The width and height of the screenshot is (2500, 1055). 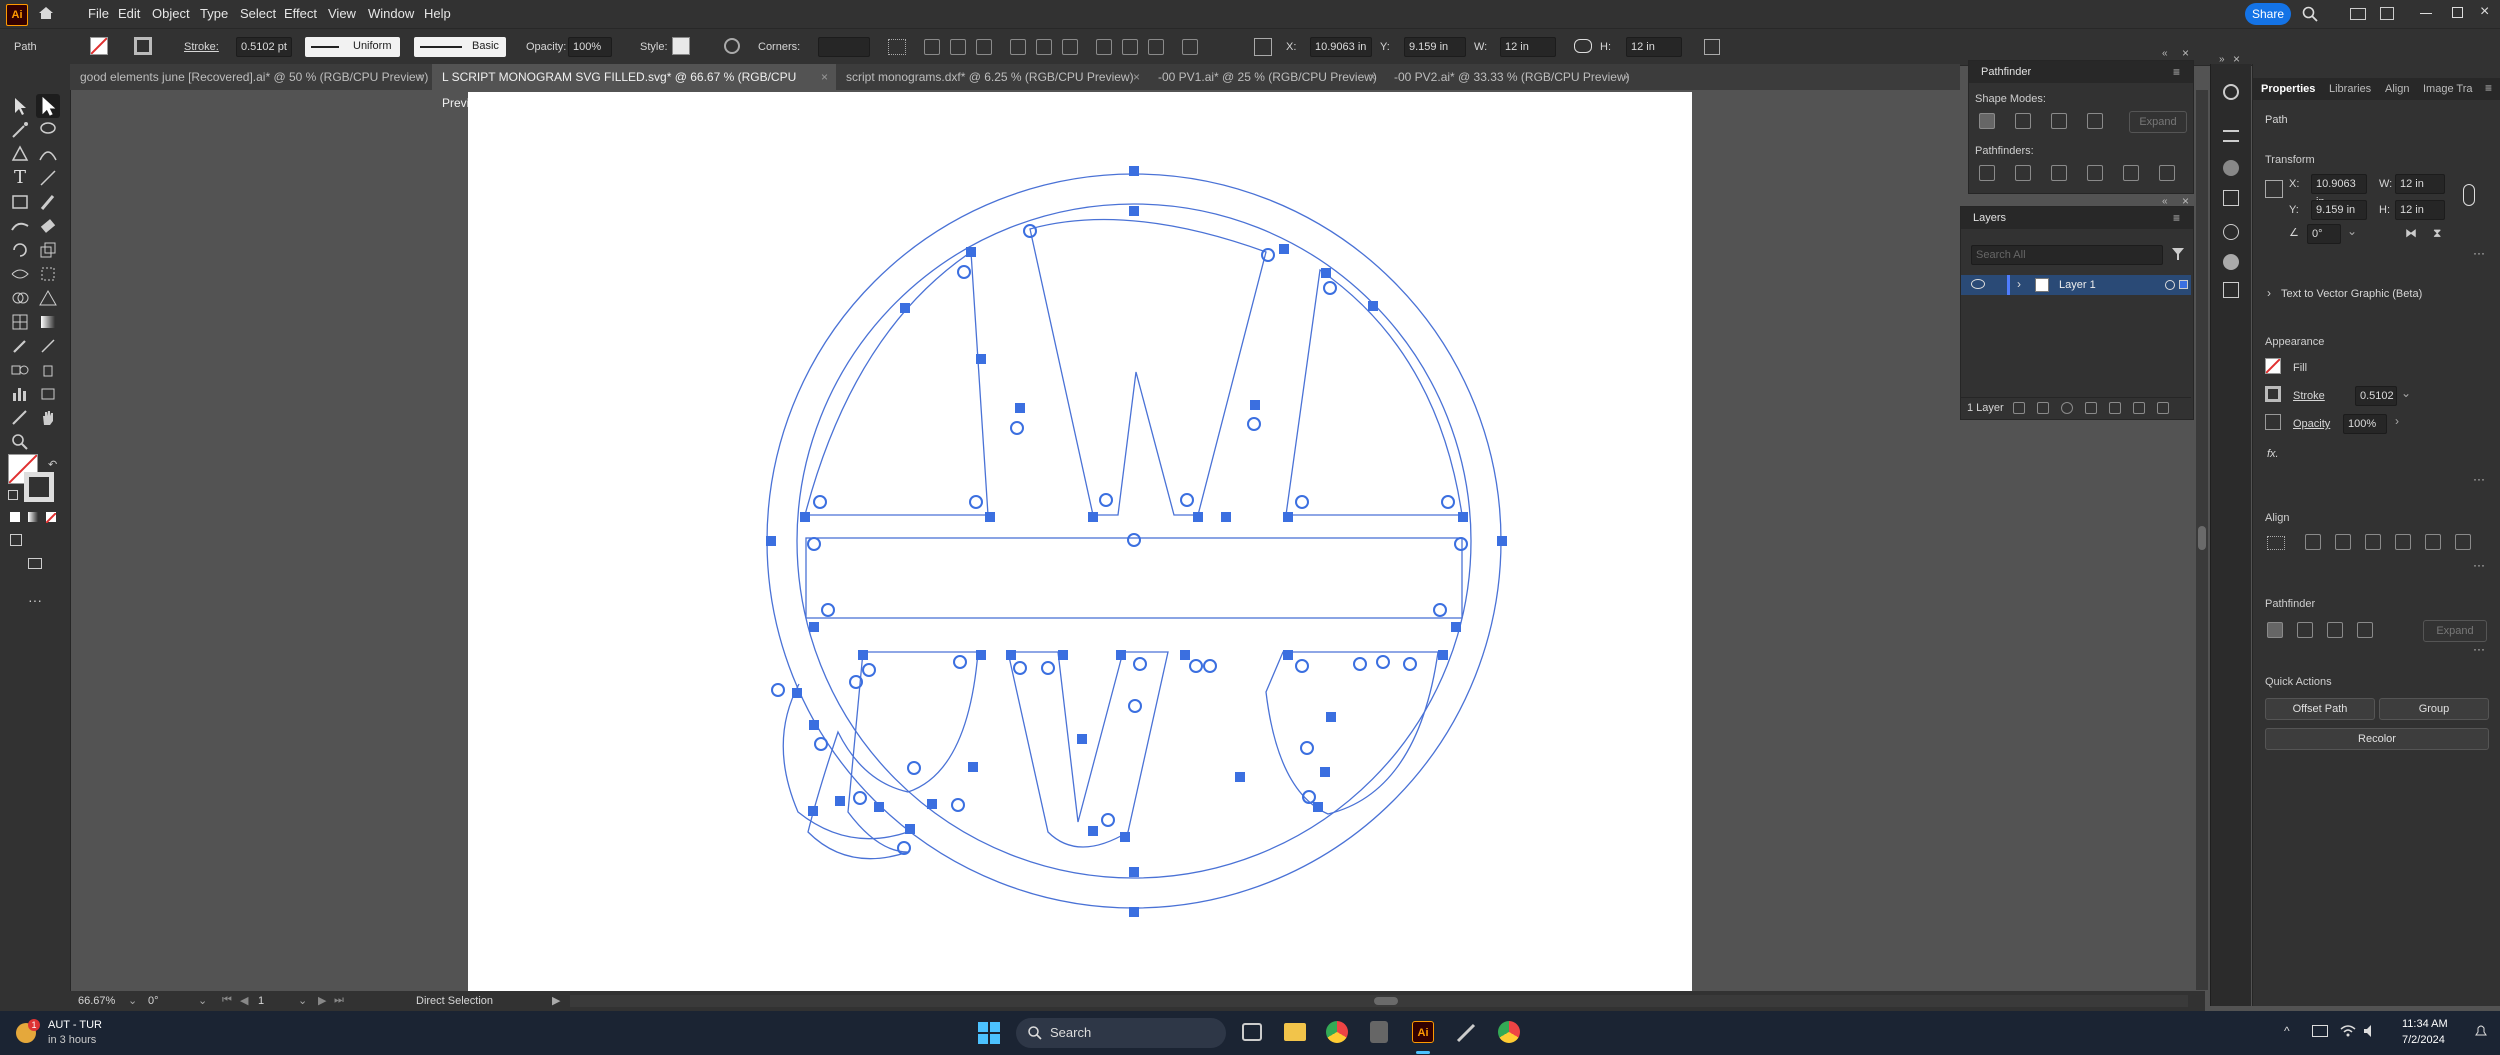 What do you see at coordinates (2165, 201) in the screenshot?
I see `layers-collapse-icon: «` at bounding box center [2165, 201].